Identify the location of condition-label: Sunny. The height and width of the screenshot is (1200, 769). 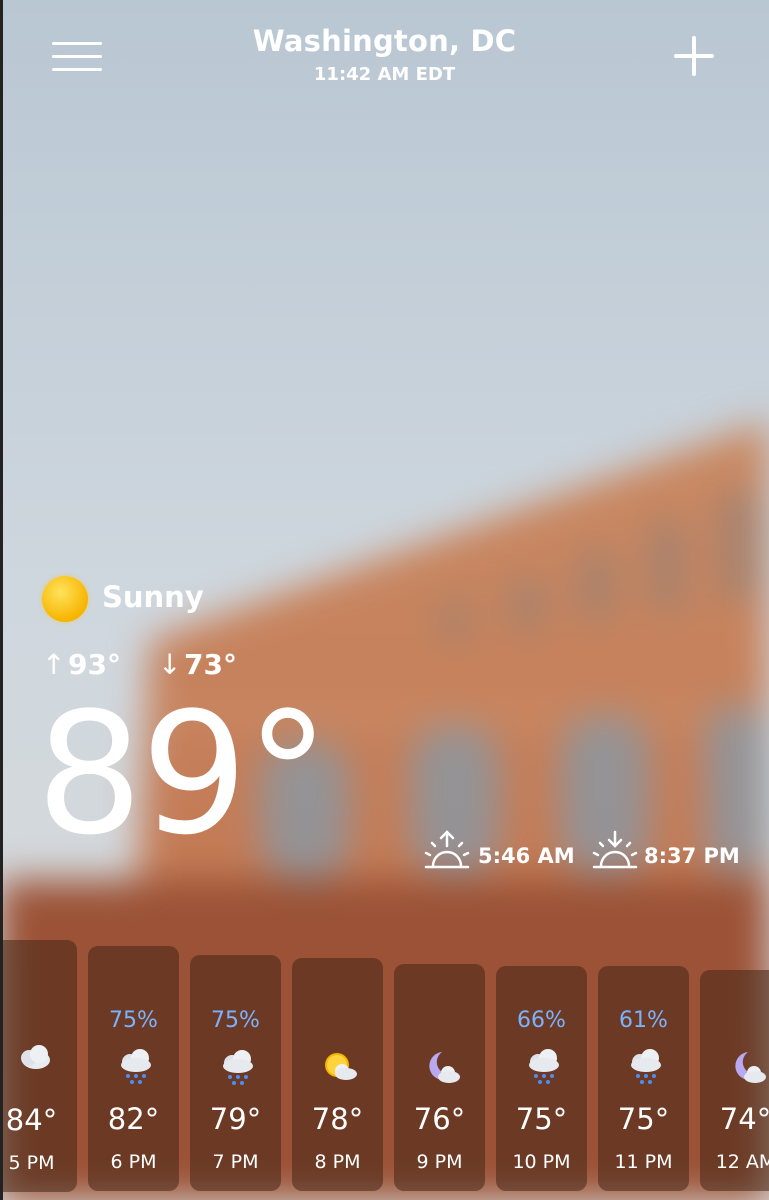
(153, 597).